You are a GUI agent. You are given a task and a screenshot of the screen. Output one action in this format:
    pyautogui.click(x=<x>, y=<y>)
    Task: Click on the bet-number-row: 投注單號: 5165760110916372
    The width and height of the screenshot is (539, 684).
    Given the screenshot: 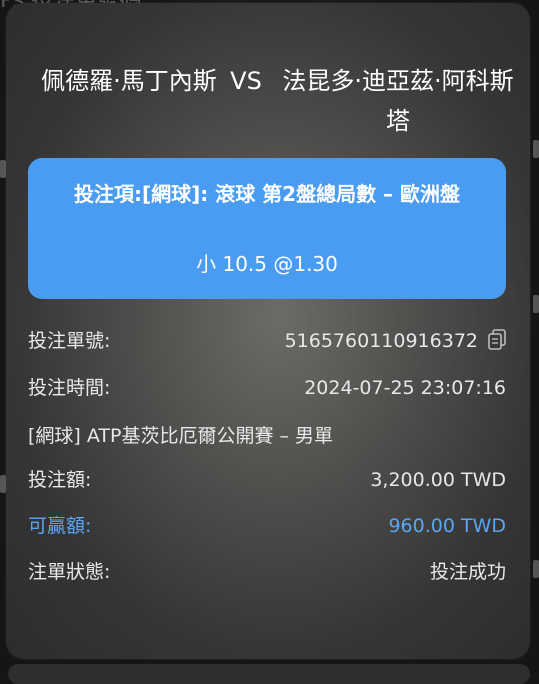 What is the action you would take?
    pyautogui.click(x=267, y=341)
    